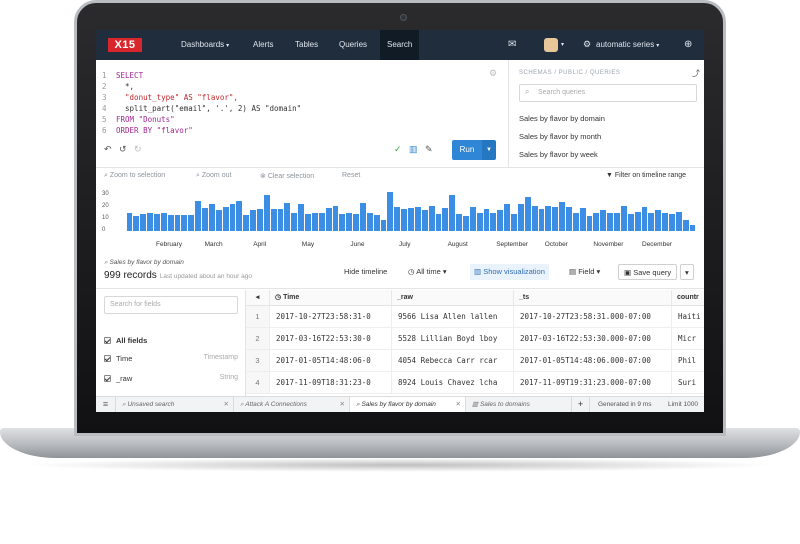 The height and width of the screenshot is (544, 800). Describe the element at coordinates (509, 272) in the screenshot. I see `show-visualization-button: ▥ Show visualization` at that location.